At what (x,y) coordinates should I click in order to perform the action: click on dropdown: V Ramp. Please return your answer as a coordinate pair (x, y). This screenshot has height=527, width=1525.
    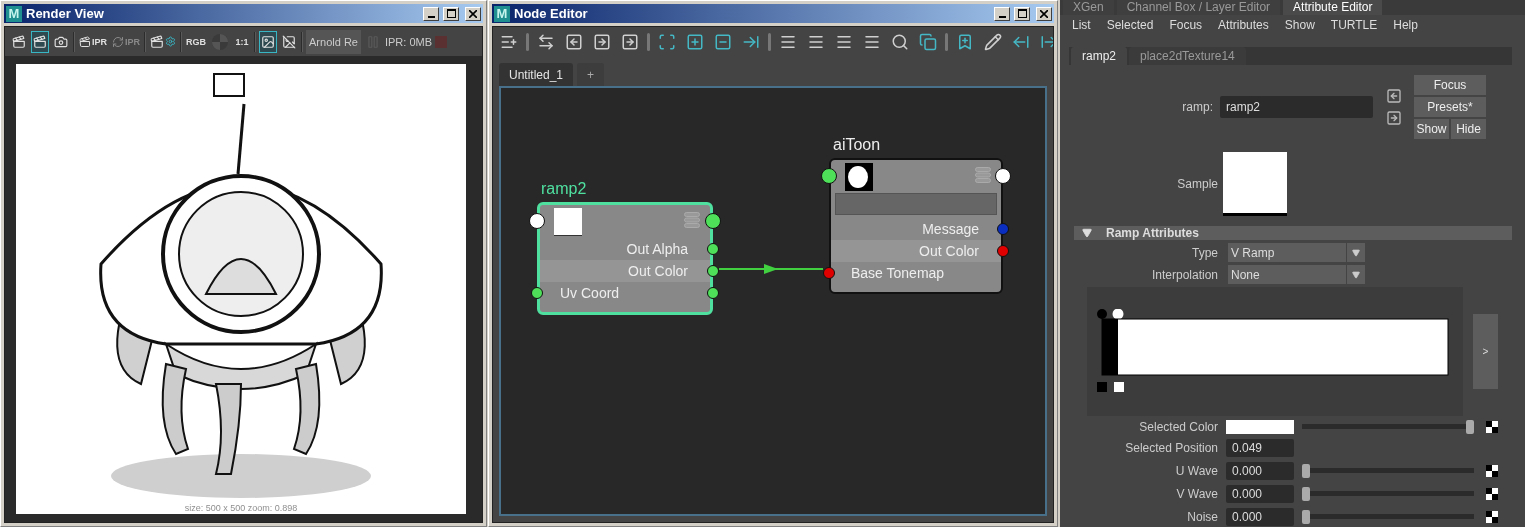
    Looking at the image, I should click on (1296, 252).